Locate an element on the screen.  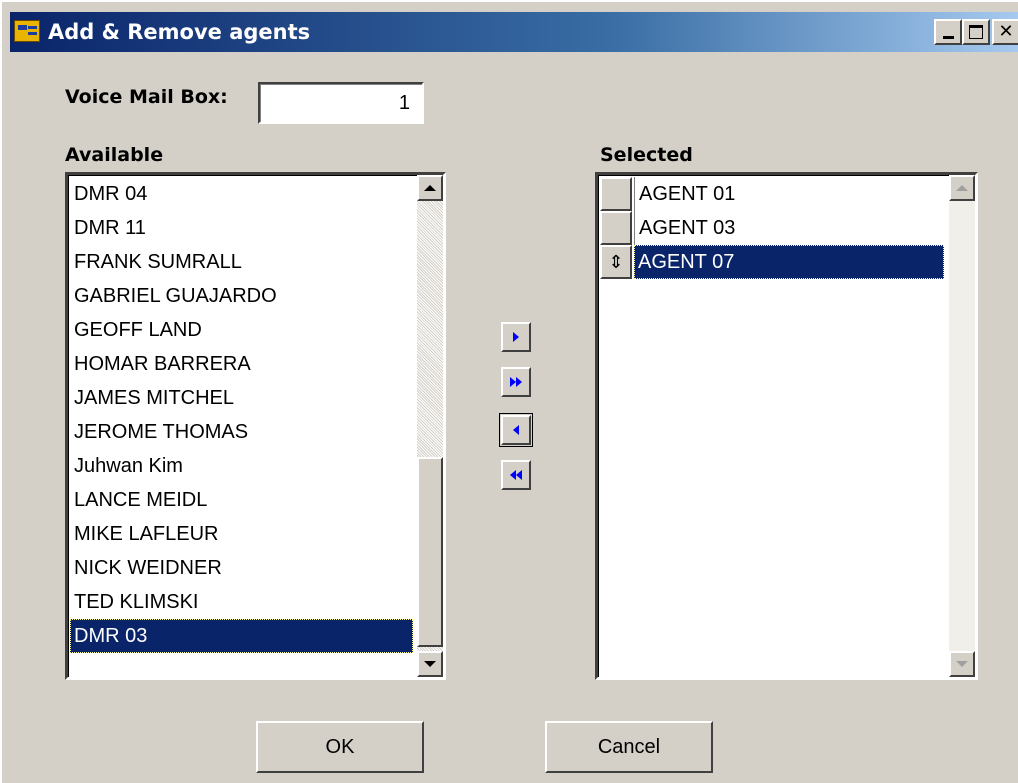
right-arrow-icon is located at coordinates (516, 337).